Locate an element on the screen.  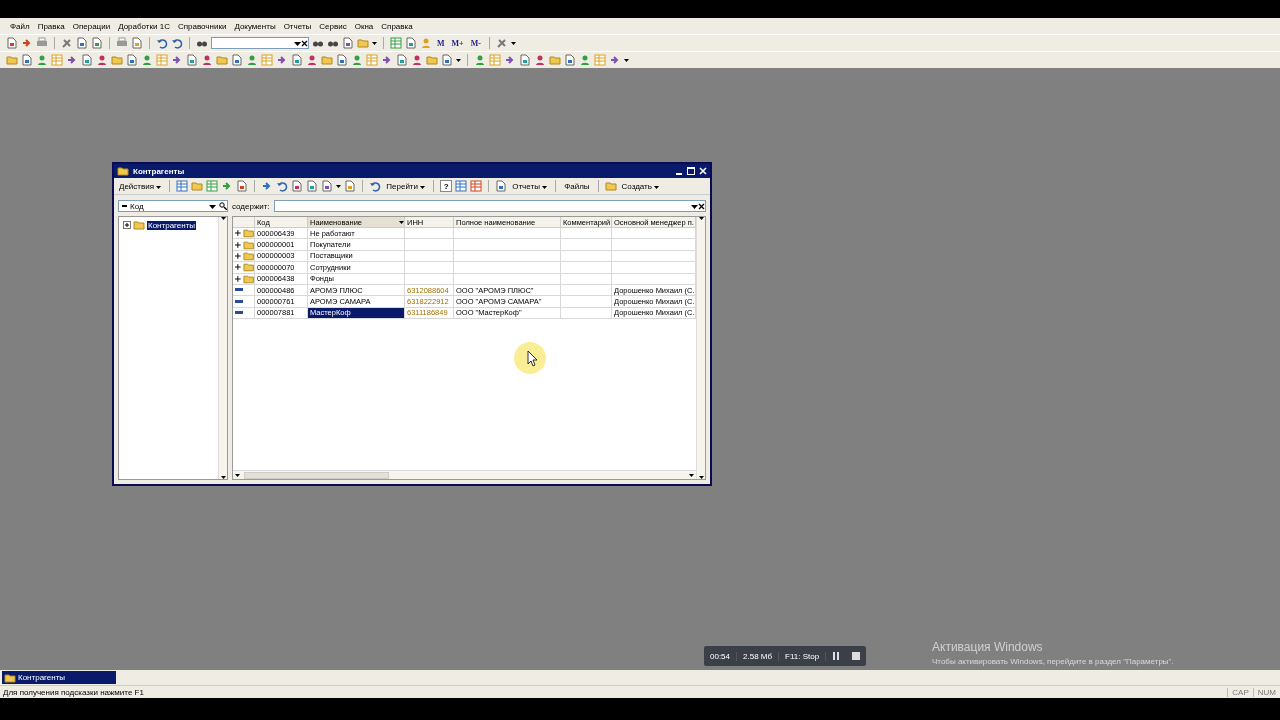
menu-item: Документы is located at coordinates (255, 26).